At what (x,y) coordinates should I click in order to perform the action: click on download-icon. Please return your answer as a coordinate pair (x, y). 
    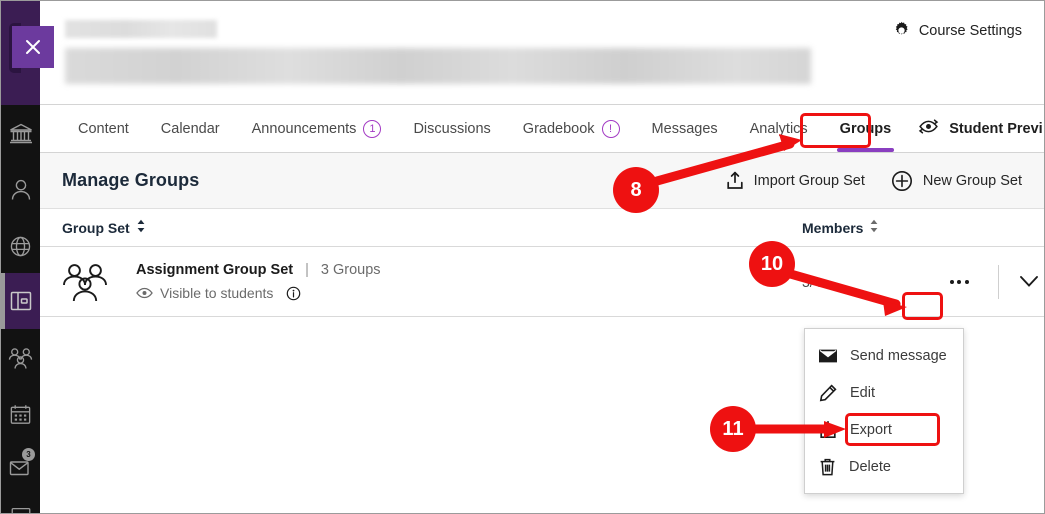
    Looking at the image, I should click on (828, 429).